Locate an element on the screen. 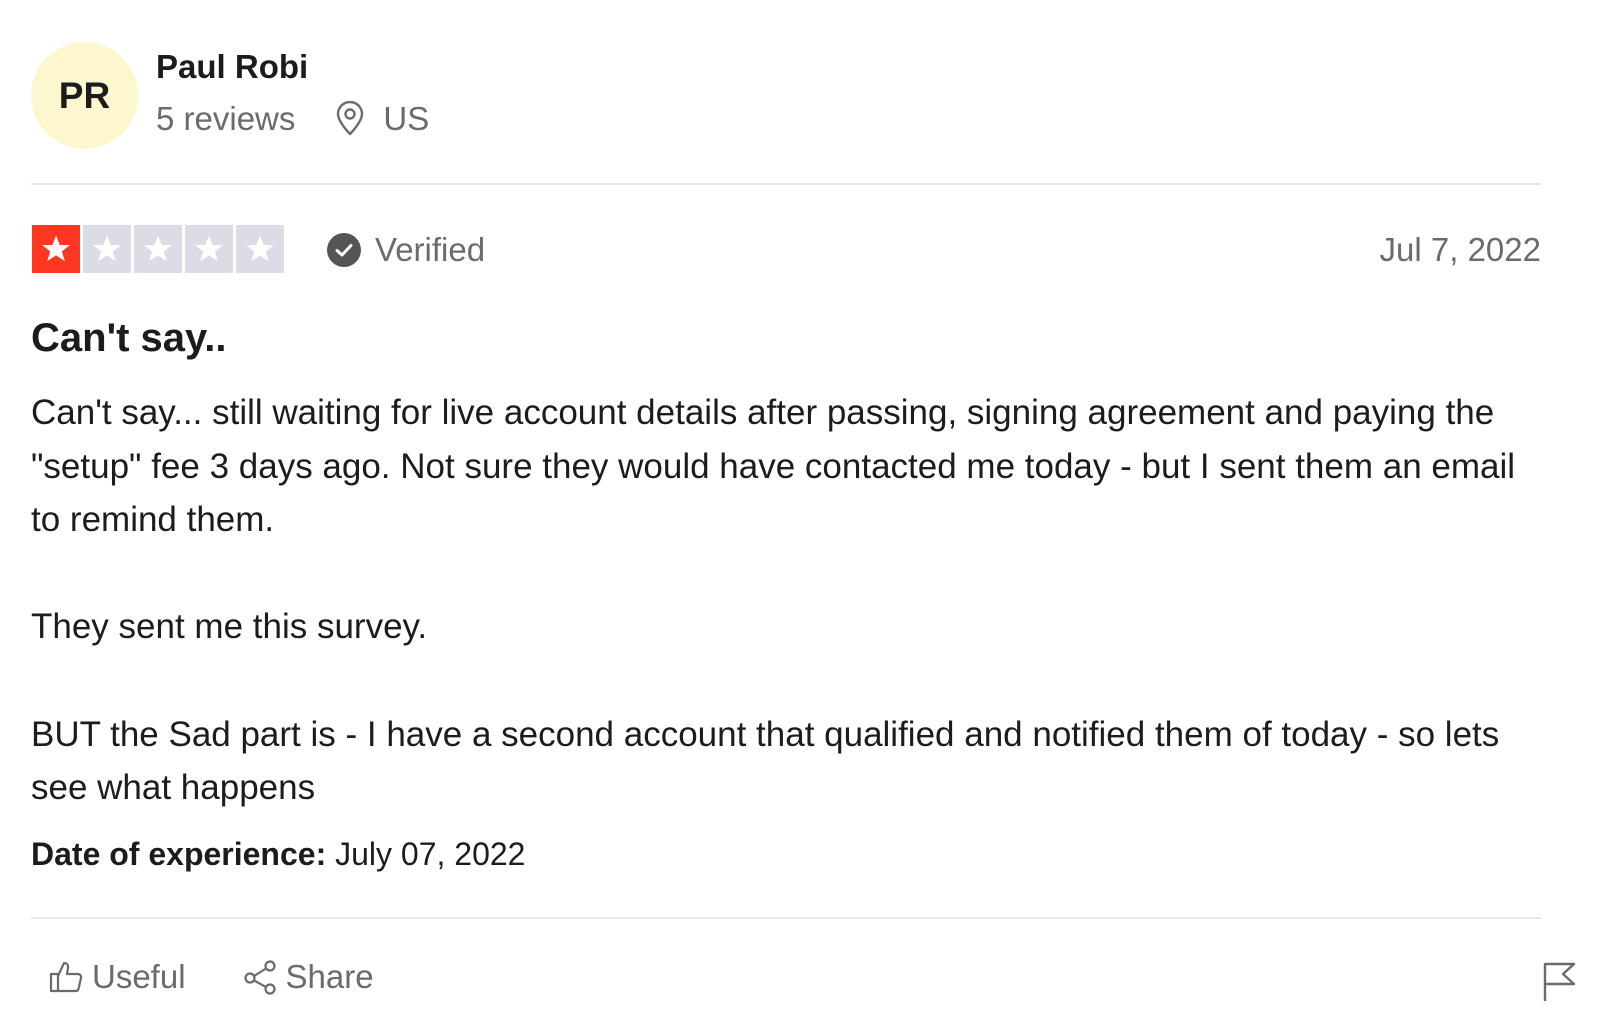  share-icon is located at coordinates (260, 977).